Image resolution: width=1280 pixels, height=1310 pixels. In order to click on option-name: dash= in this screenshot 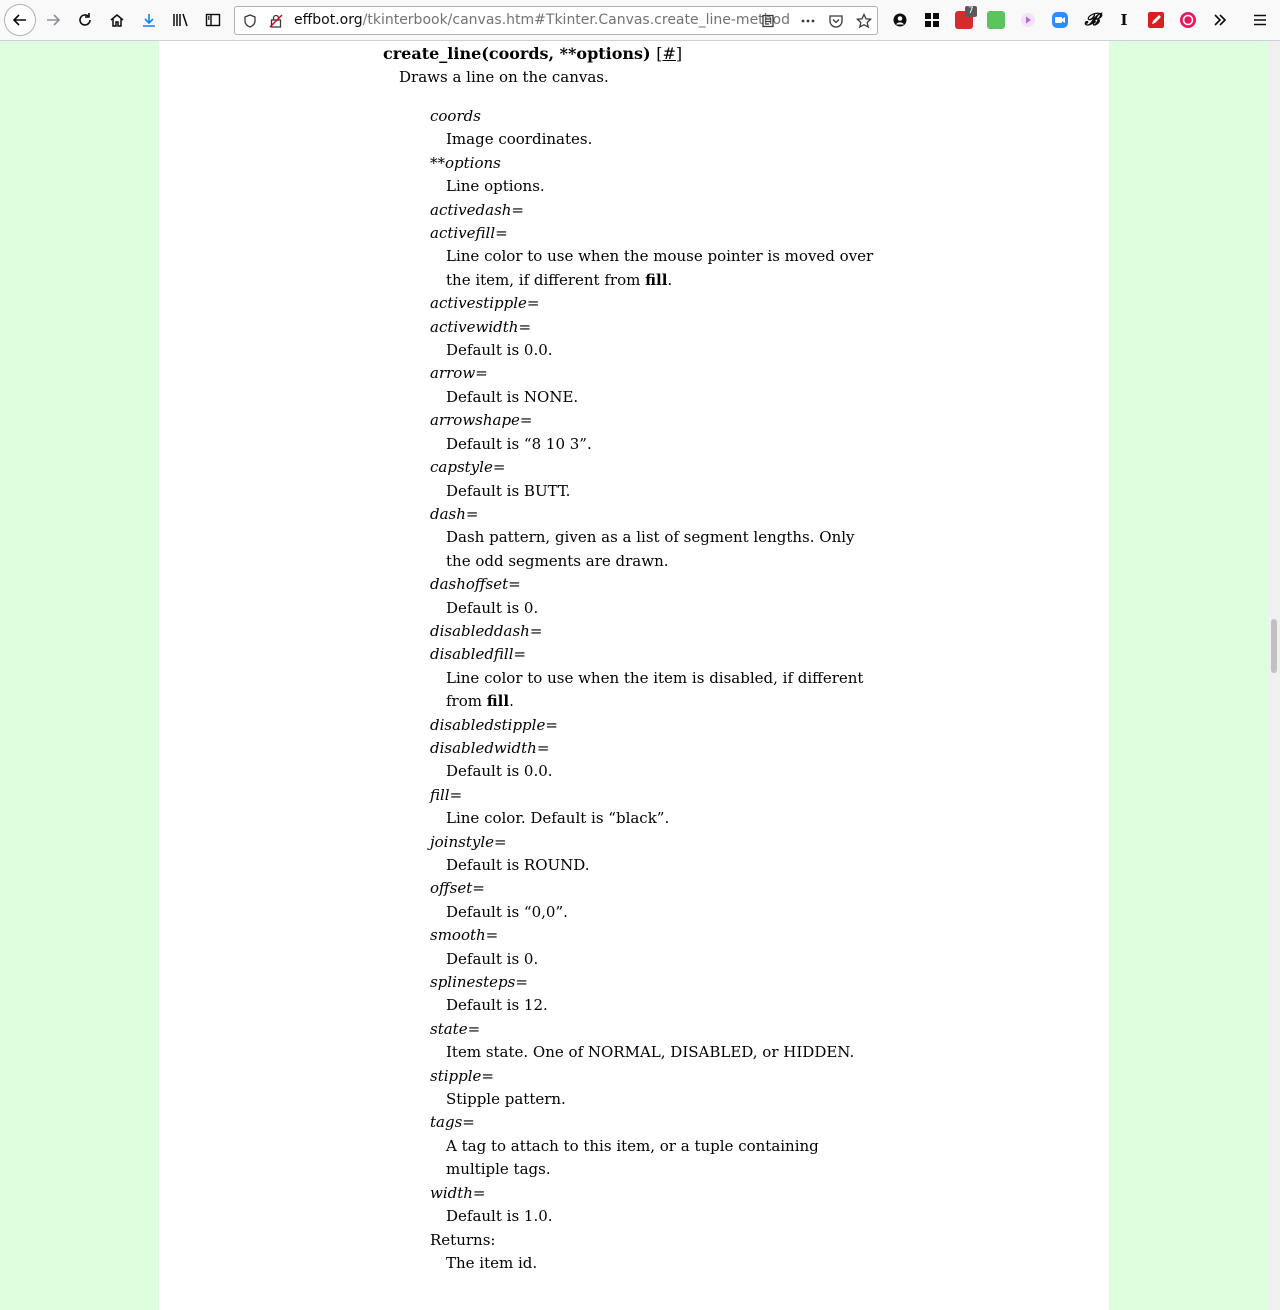, I will do `click(454, 513)`.